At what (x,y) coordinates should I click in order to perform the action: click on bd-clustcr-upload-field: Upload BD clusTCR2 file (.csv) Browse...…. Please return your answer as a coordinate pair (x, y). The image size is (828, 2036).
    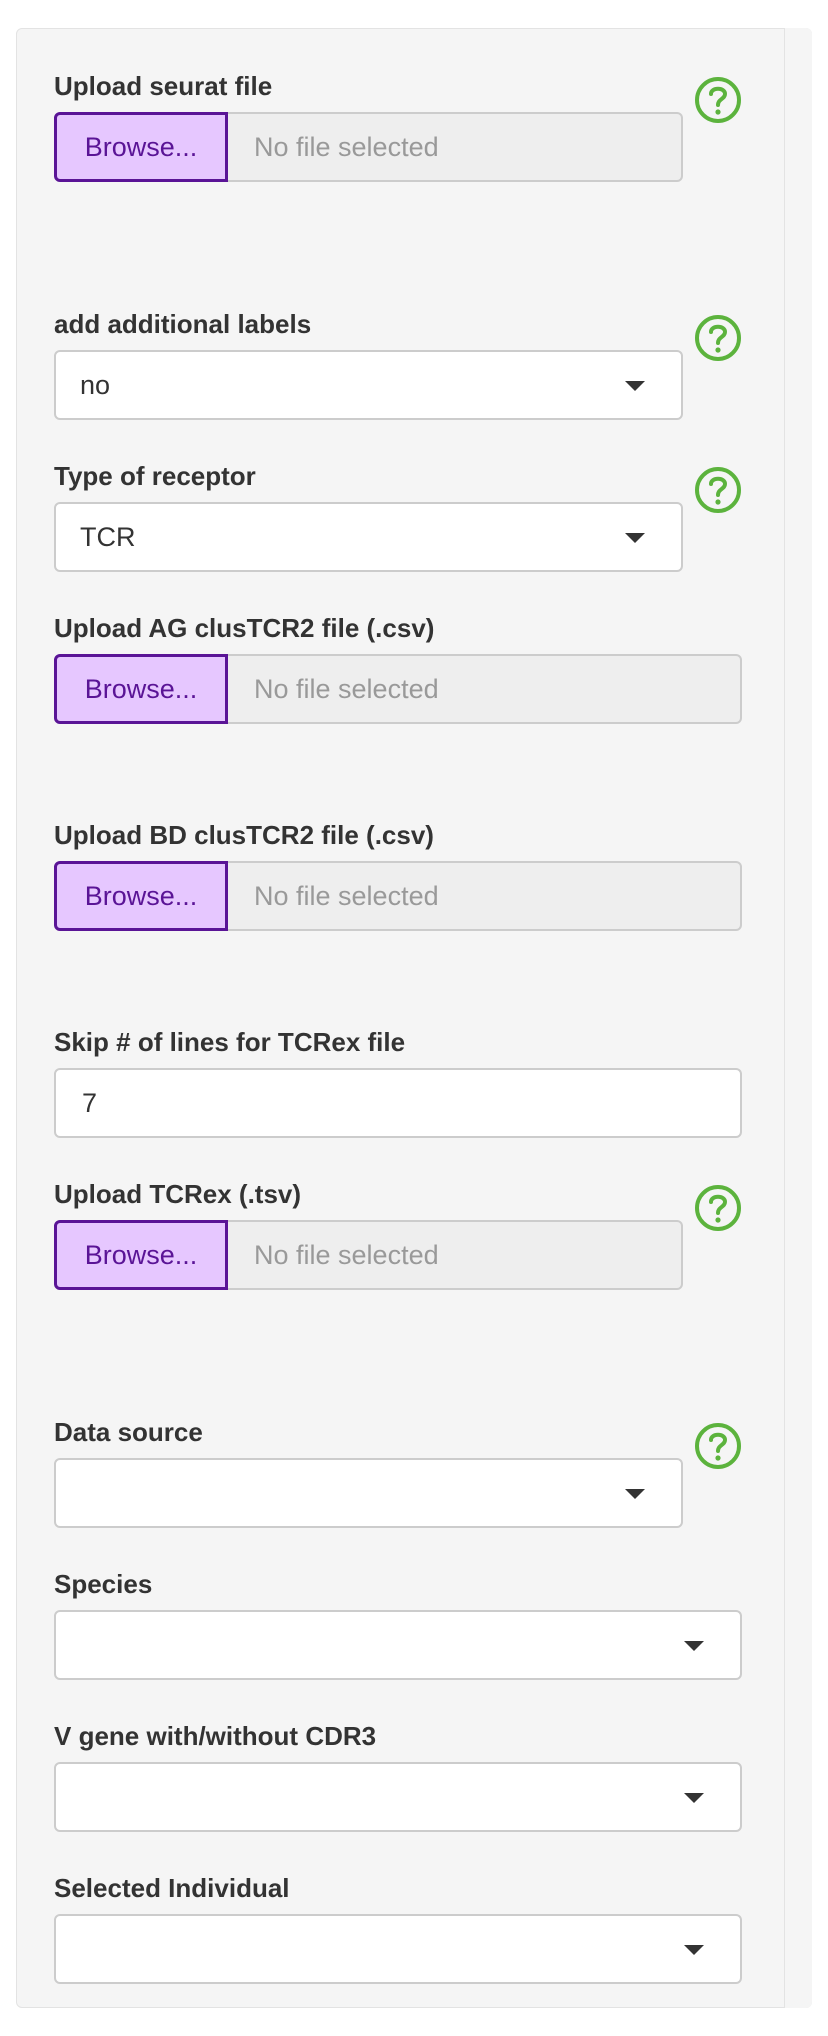
    Looking at the image, I should click on (398, 875).